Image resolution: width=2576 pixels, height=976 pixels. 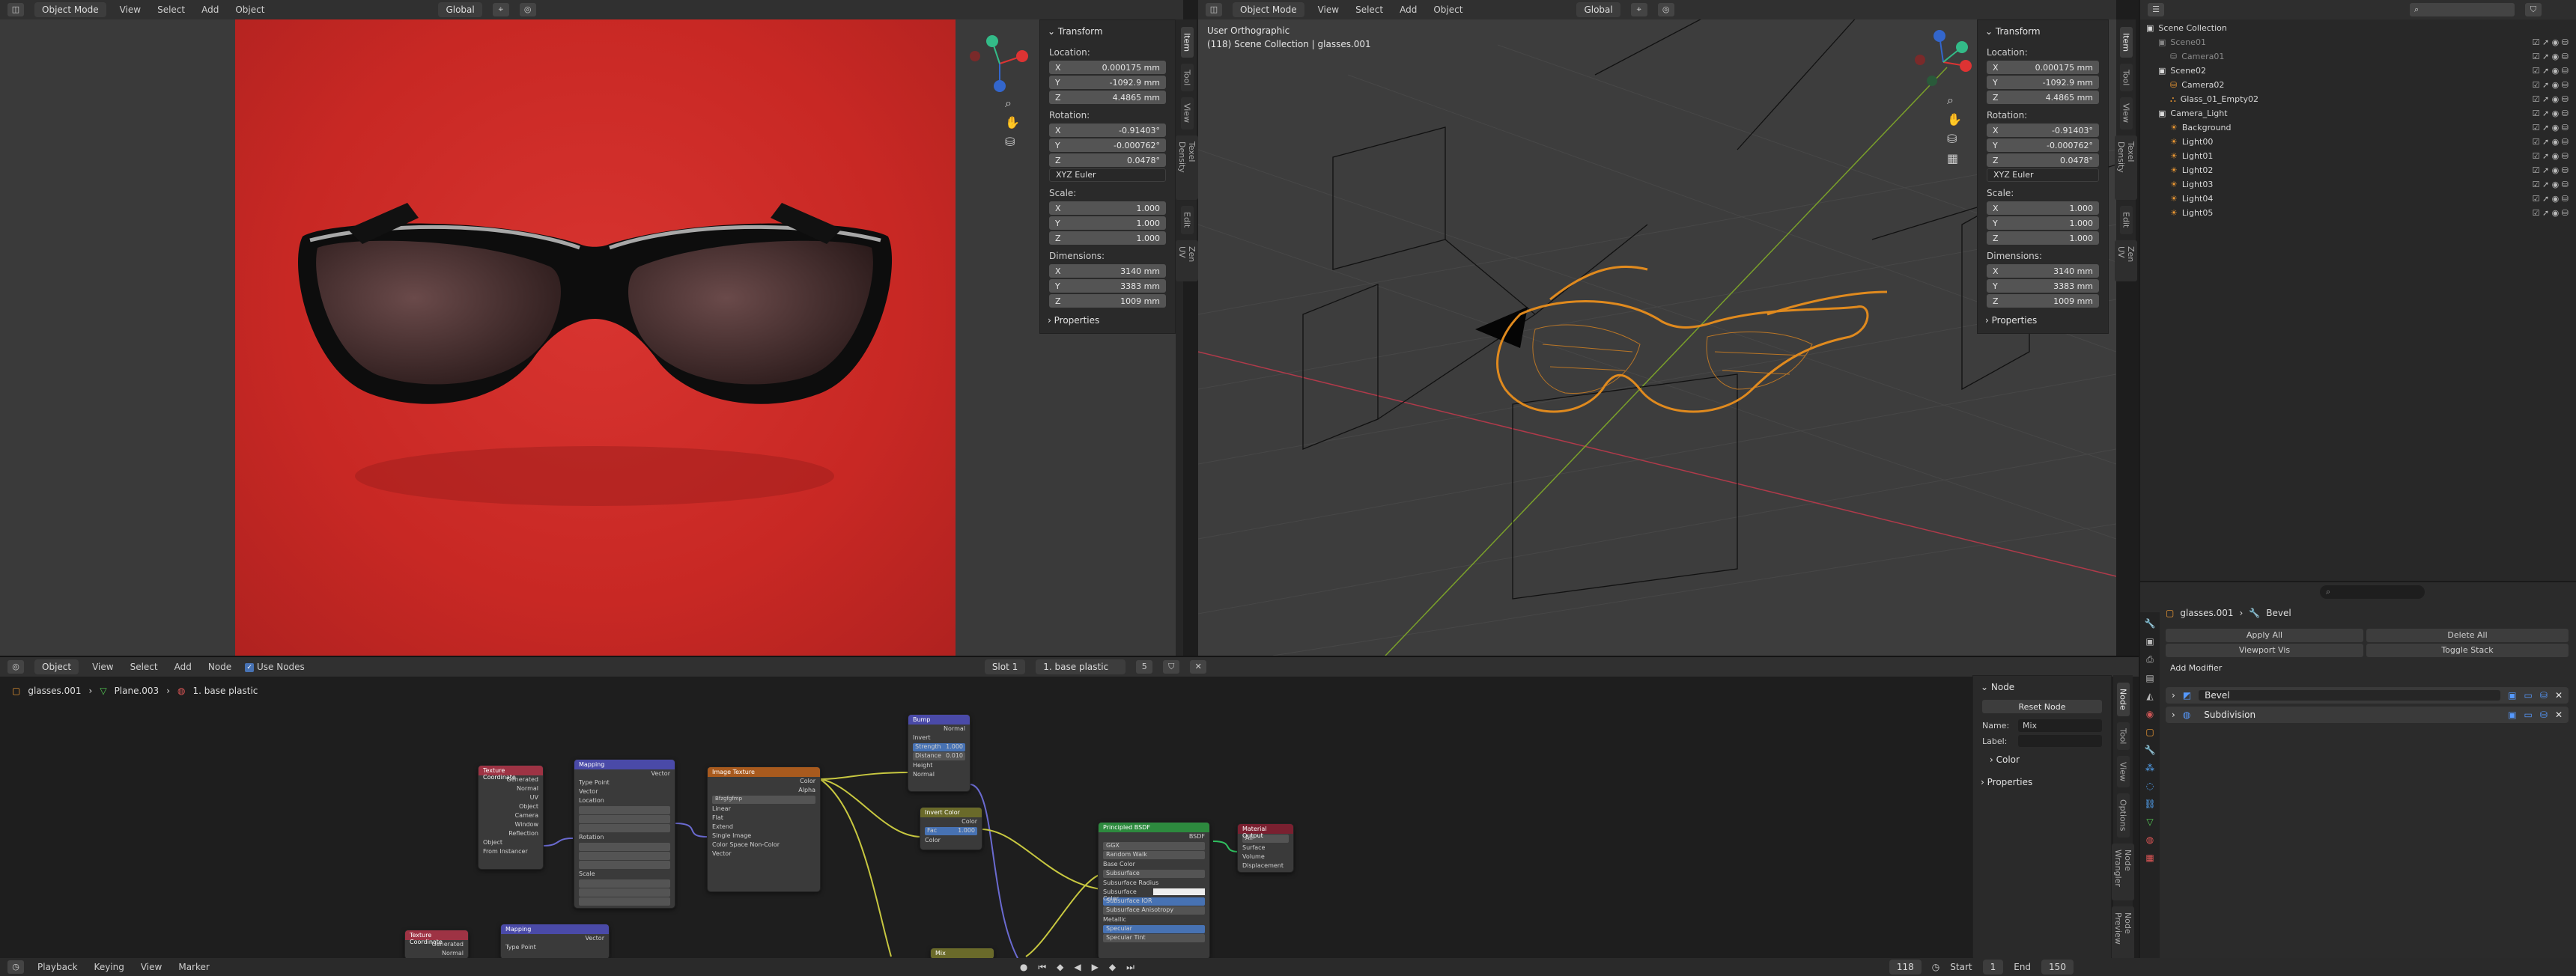 I want to click on rot-y-field-right: Y -0.000762°, so click(x=2043, y=145).